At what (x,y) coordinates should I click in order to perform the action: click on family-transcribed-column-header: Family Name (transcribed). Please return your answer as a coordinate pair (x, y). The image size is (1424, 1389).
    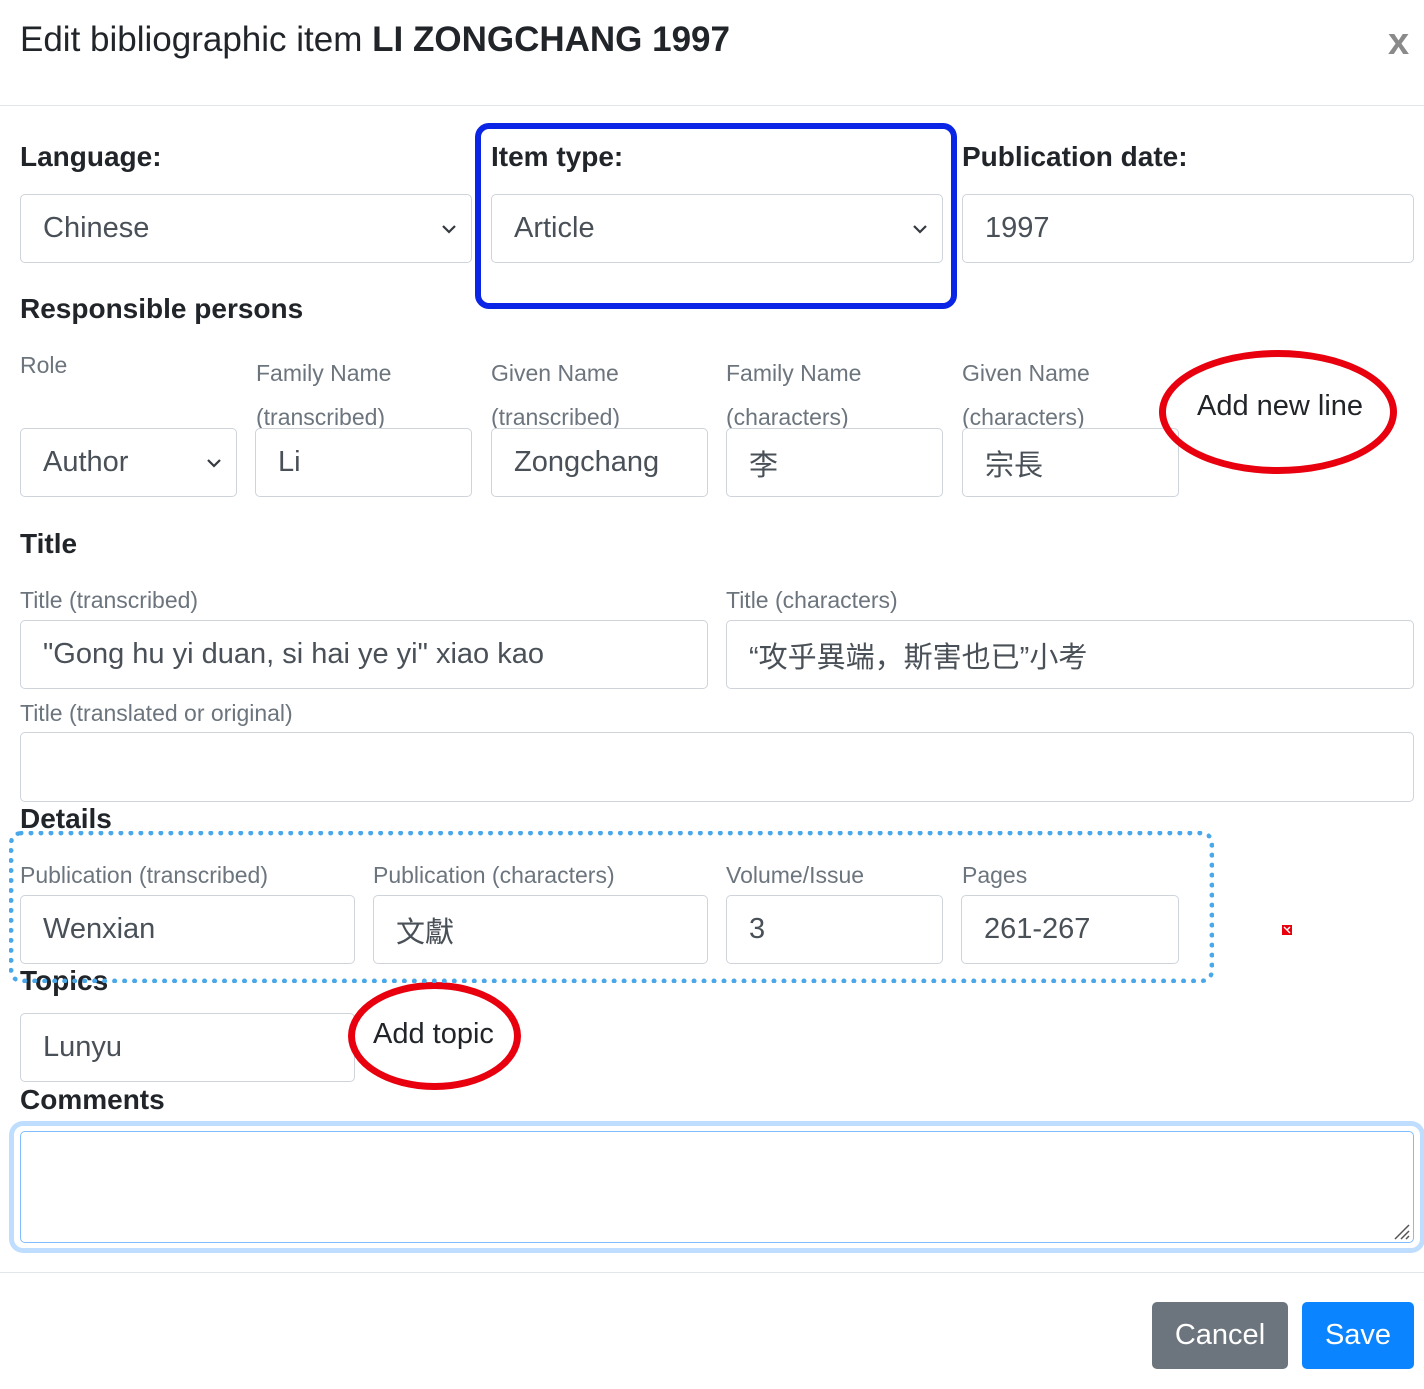
    Looking at the image, I should click on (324, 395).